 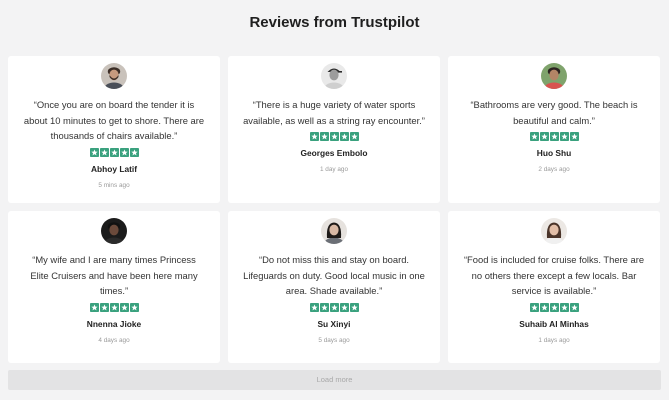 What do you see at coordinates (554, 169) in the screenshot?
I see `review-time: 2 days ago` at bounding box center [554, 169].